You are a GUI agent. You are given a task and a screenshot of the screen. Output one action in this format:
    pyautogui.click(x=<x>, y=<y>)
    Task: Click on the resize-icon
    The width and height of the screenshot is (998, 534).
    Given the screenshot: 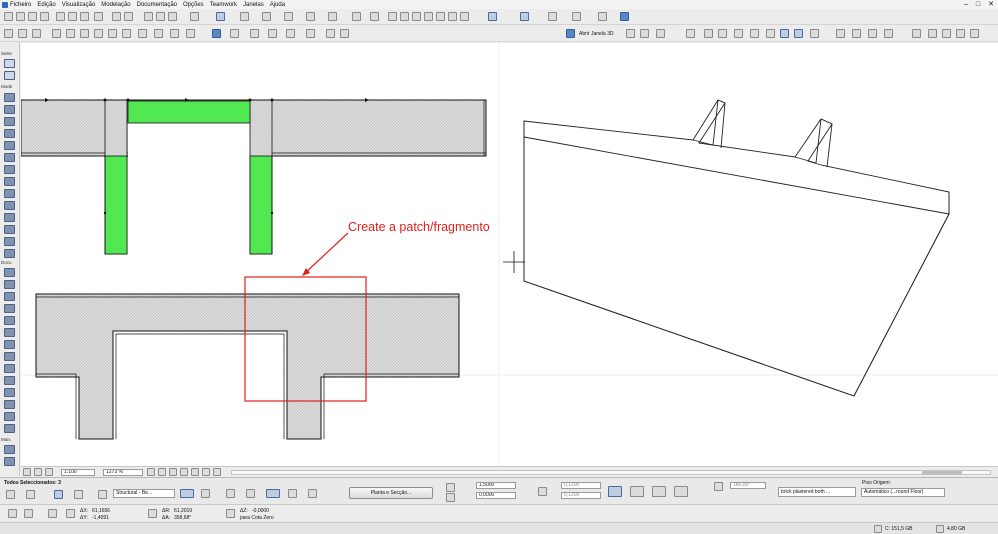 What is the action you would take?
    pyautogui.click(x=158, y=33)
    